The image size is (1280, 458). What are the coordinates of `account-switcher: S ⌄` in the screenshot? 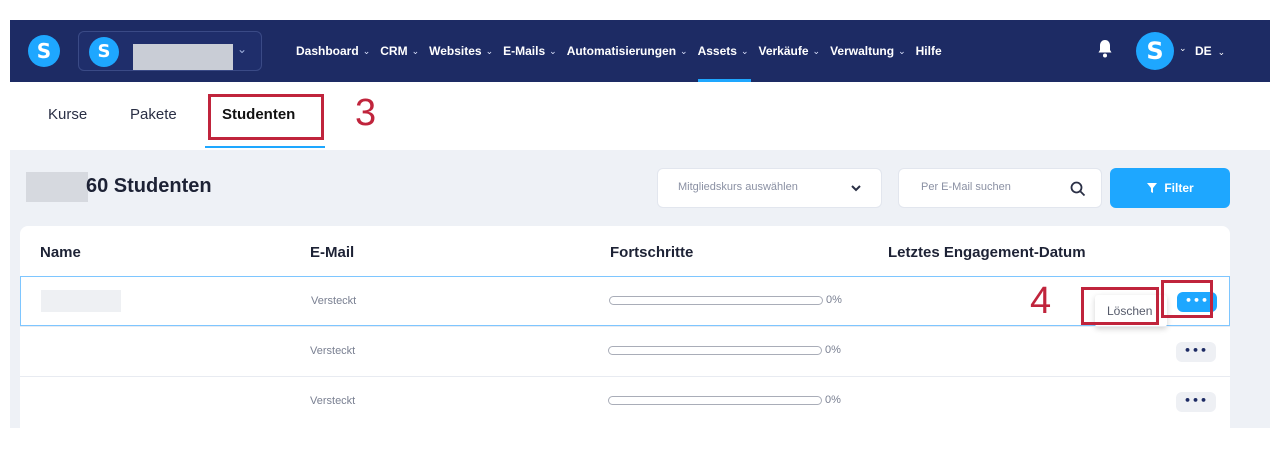 It's located at (170, 51).